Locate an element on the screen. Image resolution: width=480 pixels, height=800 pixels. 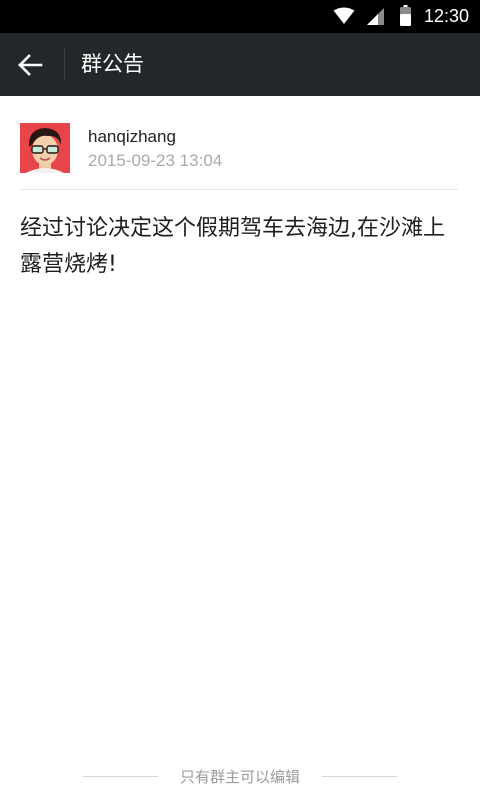
toolbar: 群公告 is located at coordinates (240, 64).